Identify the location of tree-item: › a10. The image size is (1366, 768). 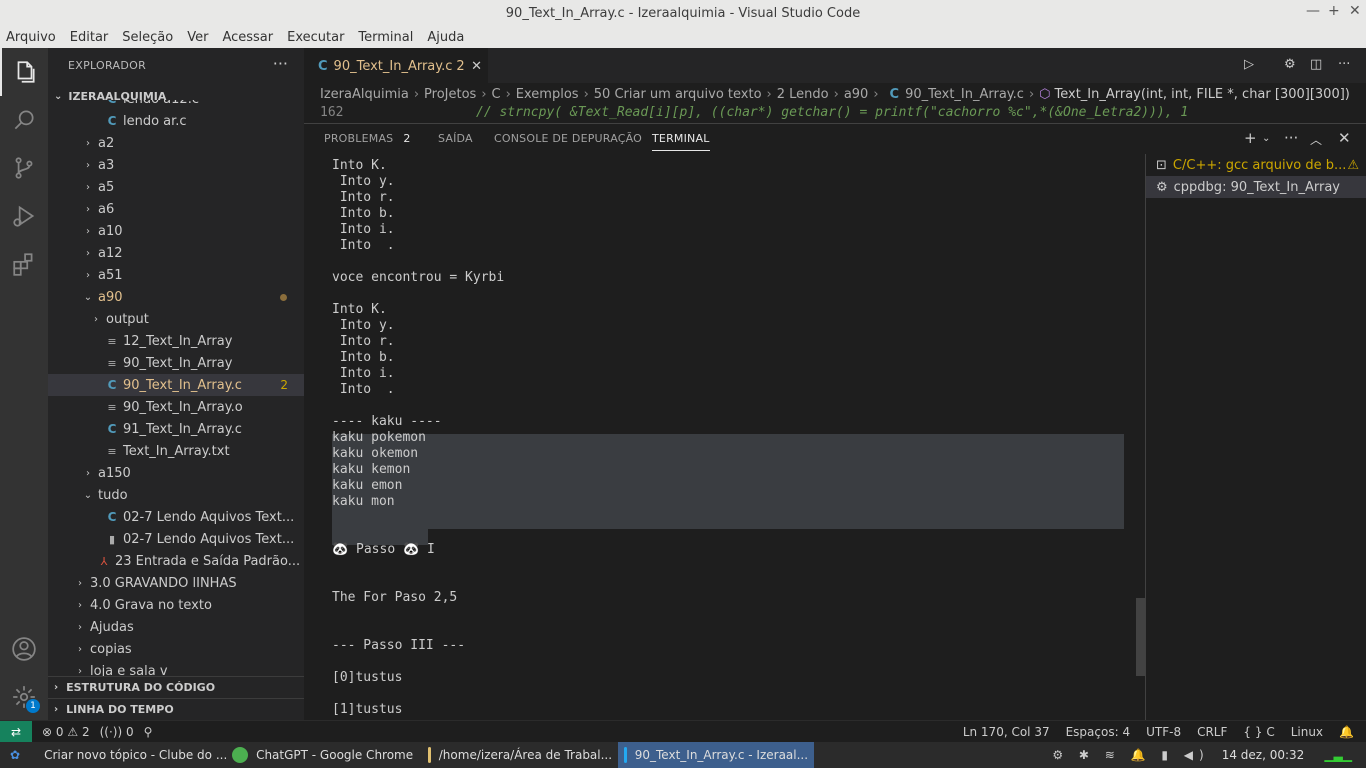
(176, 231).